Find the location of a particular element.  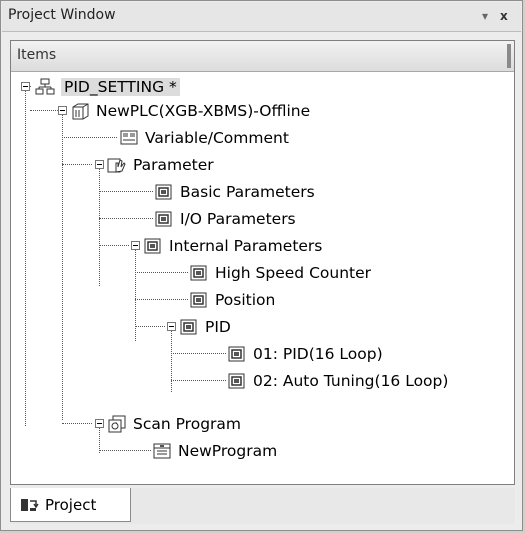

tree-label-io-parameters: I/O Parameters is located at coordinates (238, 219).